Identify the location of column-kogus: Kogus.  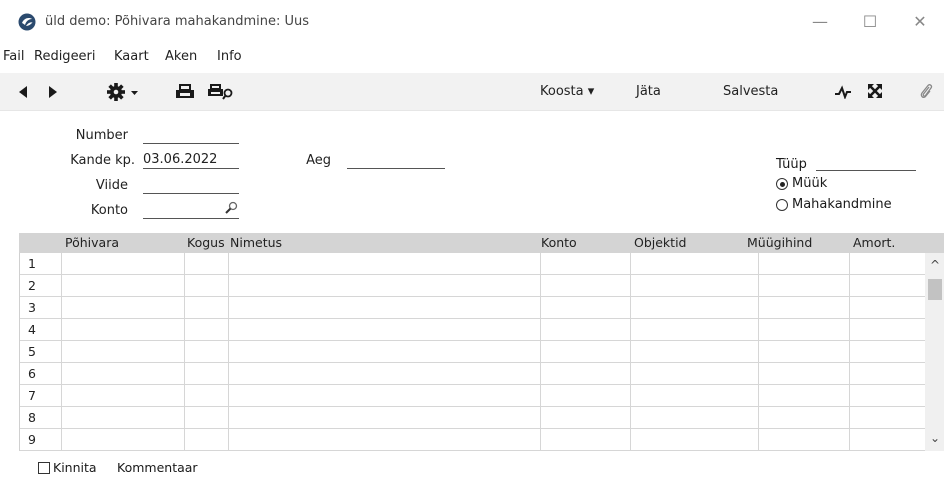
(206, 243).